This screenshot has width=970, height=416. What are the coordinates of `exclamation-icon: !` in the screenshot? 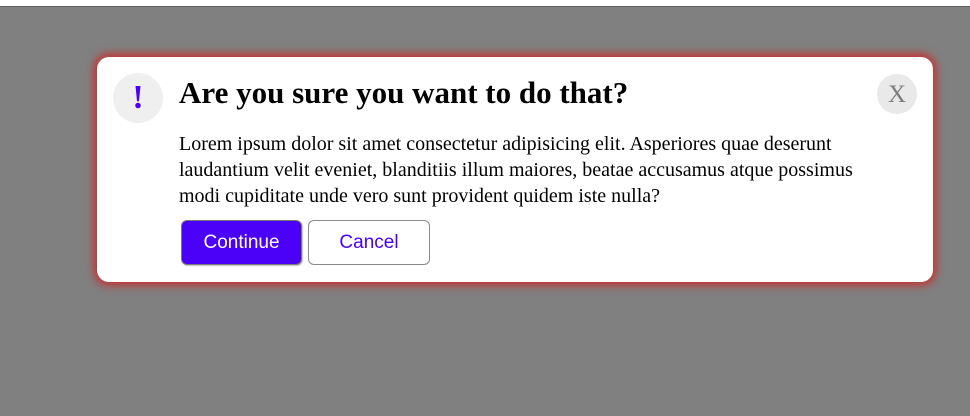 It's located at (138, 97).